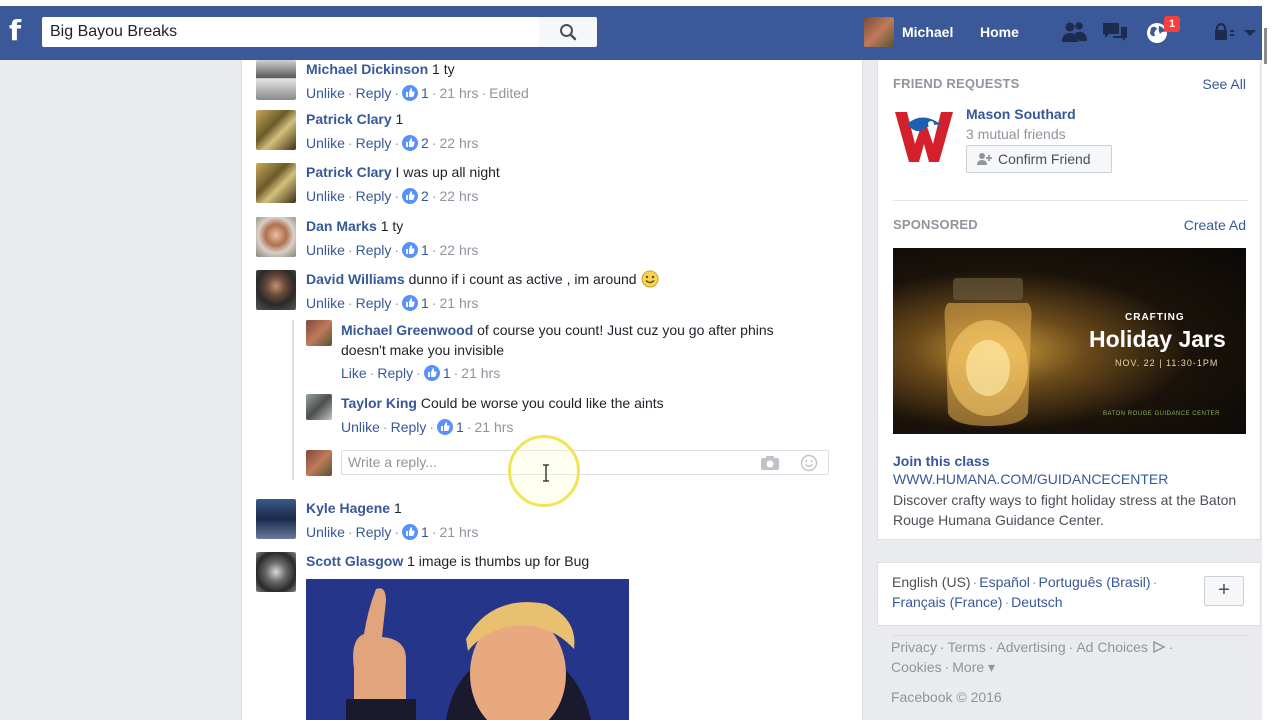 This screenshot has width=1280, height=720. What do you see at coordinates (392, 226) in the screenshot?
I see `comment-text: 1 ty` at bounding box center [392, 226].